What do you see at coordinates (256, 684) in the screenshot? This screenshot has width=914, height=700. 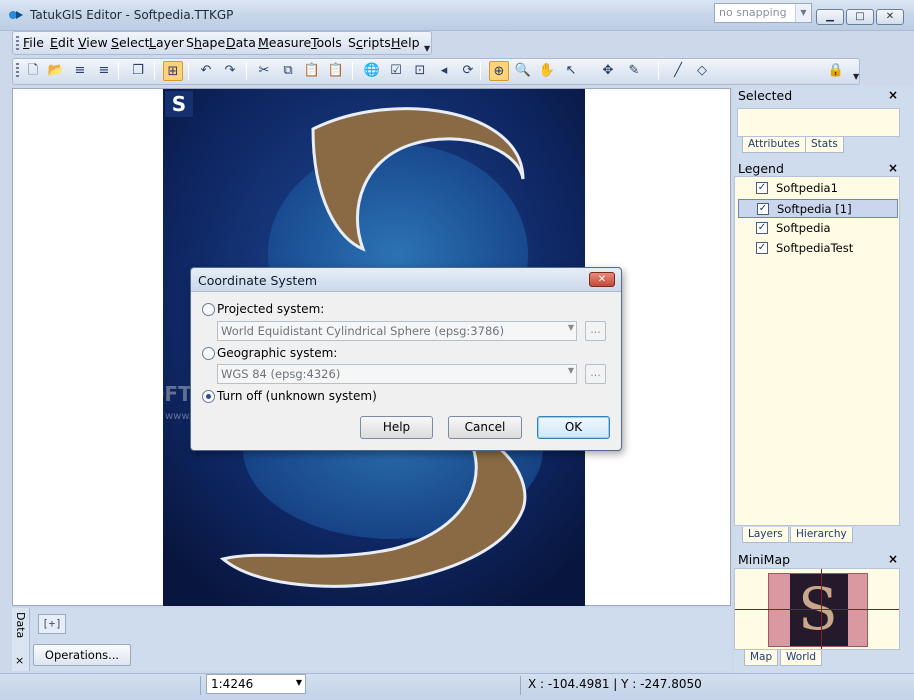 I see `scale-select: 1:4246 ▼` at bounding box center [256, 684].